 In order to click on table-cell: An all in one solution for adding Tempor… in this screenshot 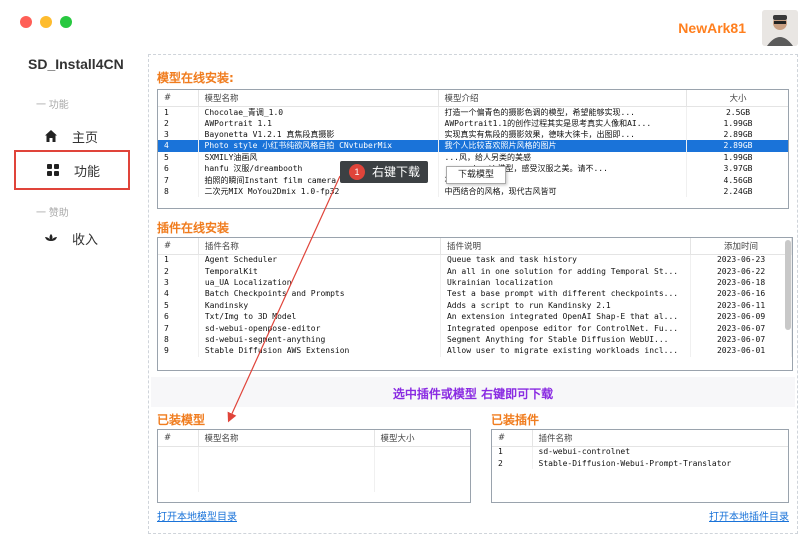, I will do `click(566, 271)`.